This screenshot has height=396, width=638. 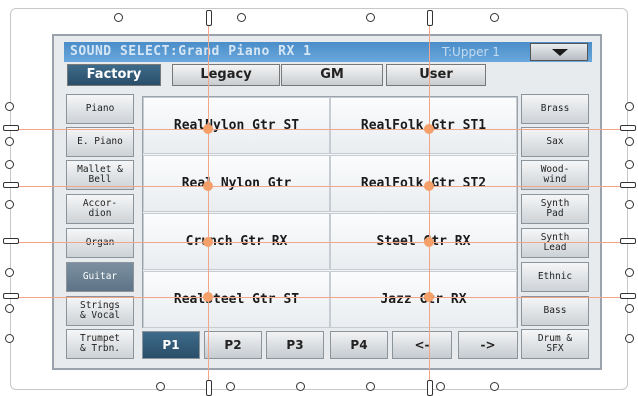 What do you see at coordinates (236, 125) in the screenshot?
I see `sound-cell: RealNylon Gtr ST` at bounding box center [236, 125].